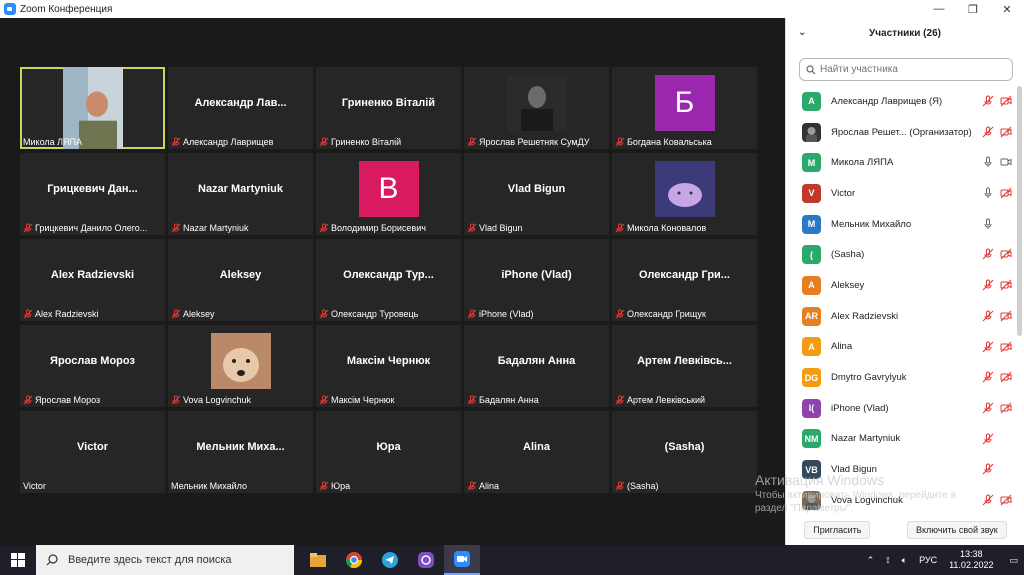 This screenshot has width=1024, height=575. I want to click on taskbar-app-explorer, so click(318, 560).